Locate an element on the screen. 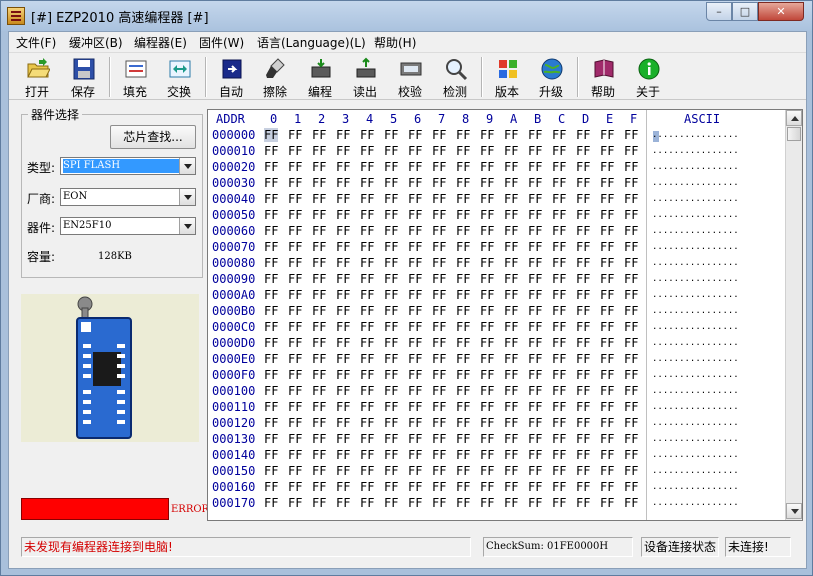 This screenshot has width=813, height=576. detect-button: 检测 is located at coordinates (455, 77).